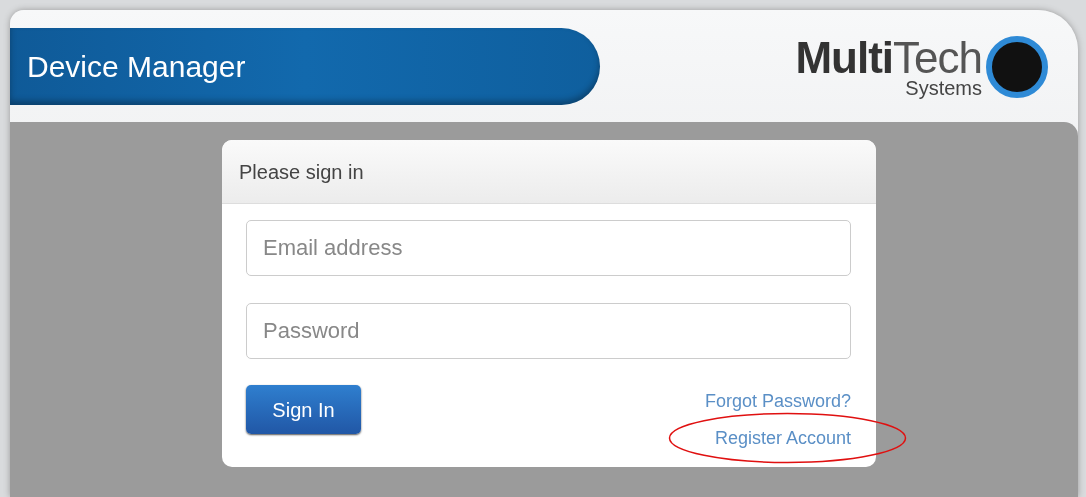  What do you see at coordinates (1017, 67) in the screenshot?
I see `logo-ring-icon` at bounding box center [1017, 67].